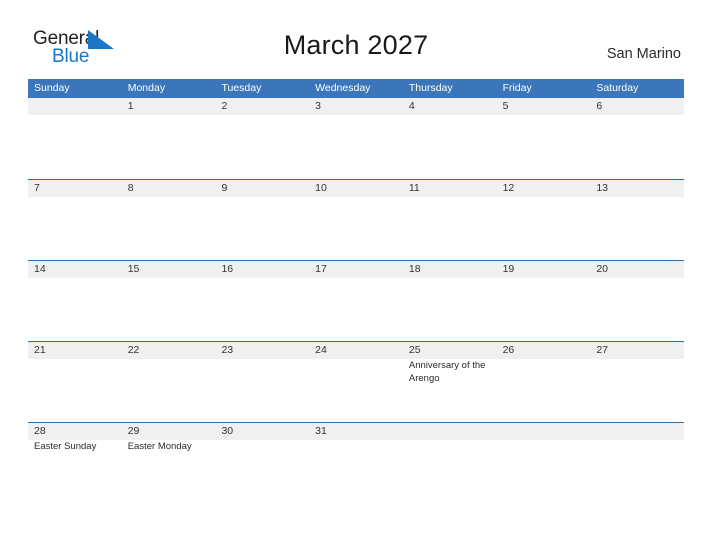 The width and height of the screenshot is (712, 550). I want to click on day-number: 30, so click(227, 431).